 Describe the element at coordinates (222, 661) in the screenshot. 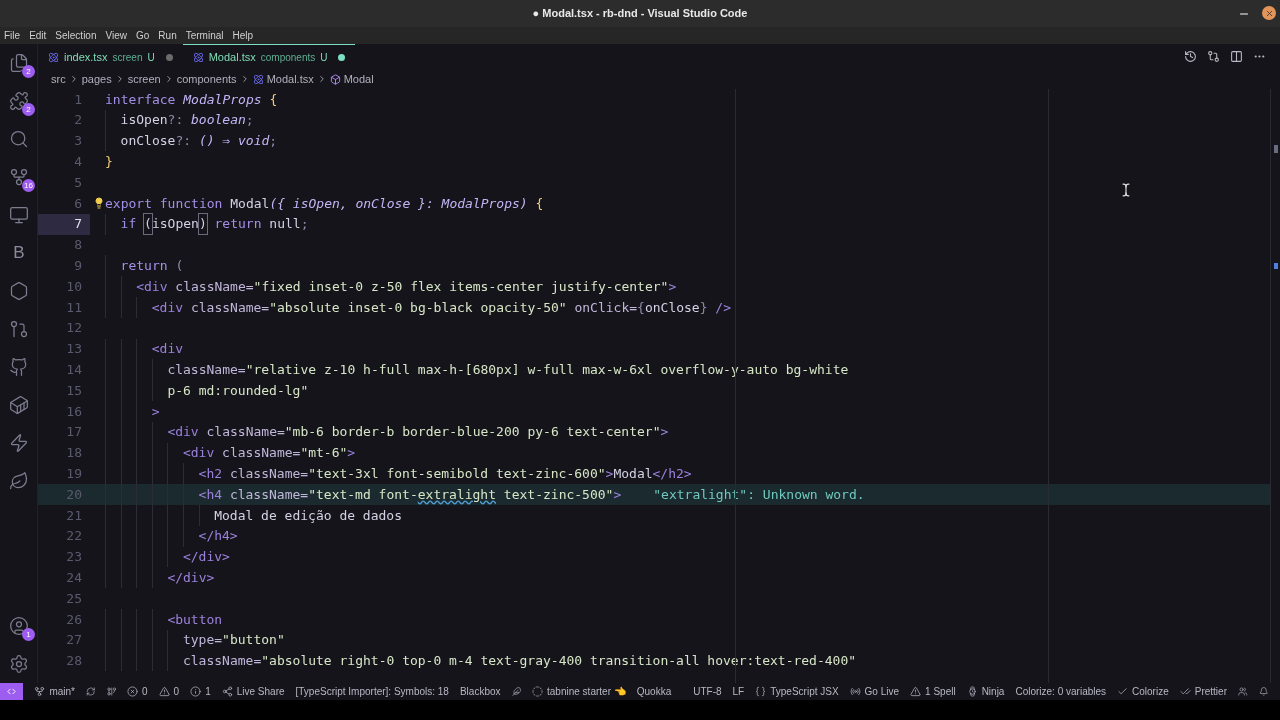

I see `code-token: className=` at that location.